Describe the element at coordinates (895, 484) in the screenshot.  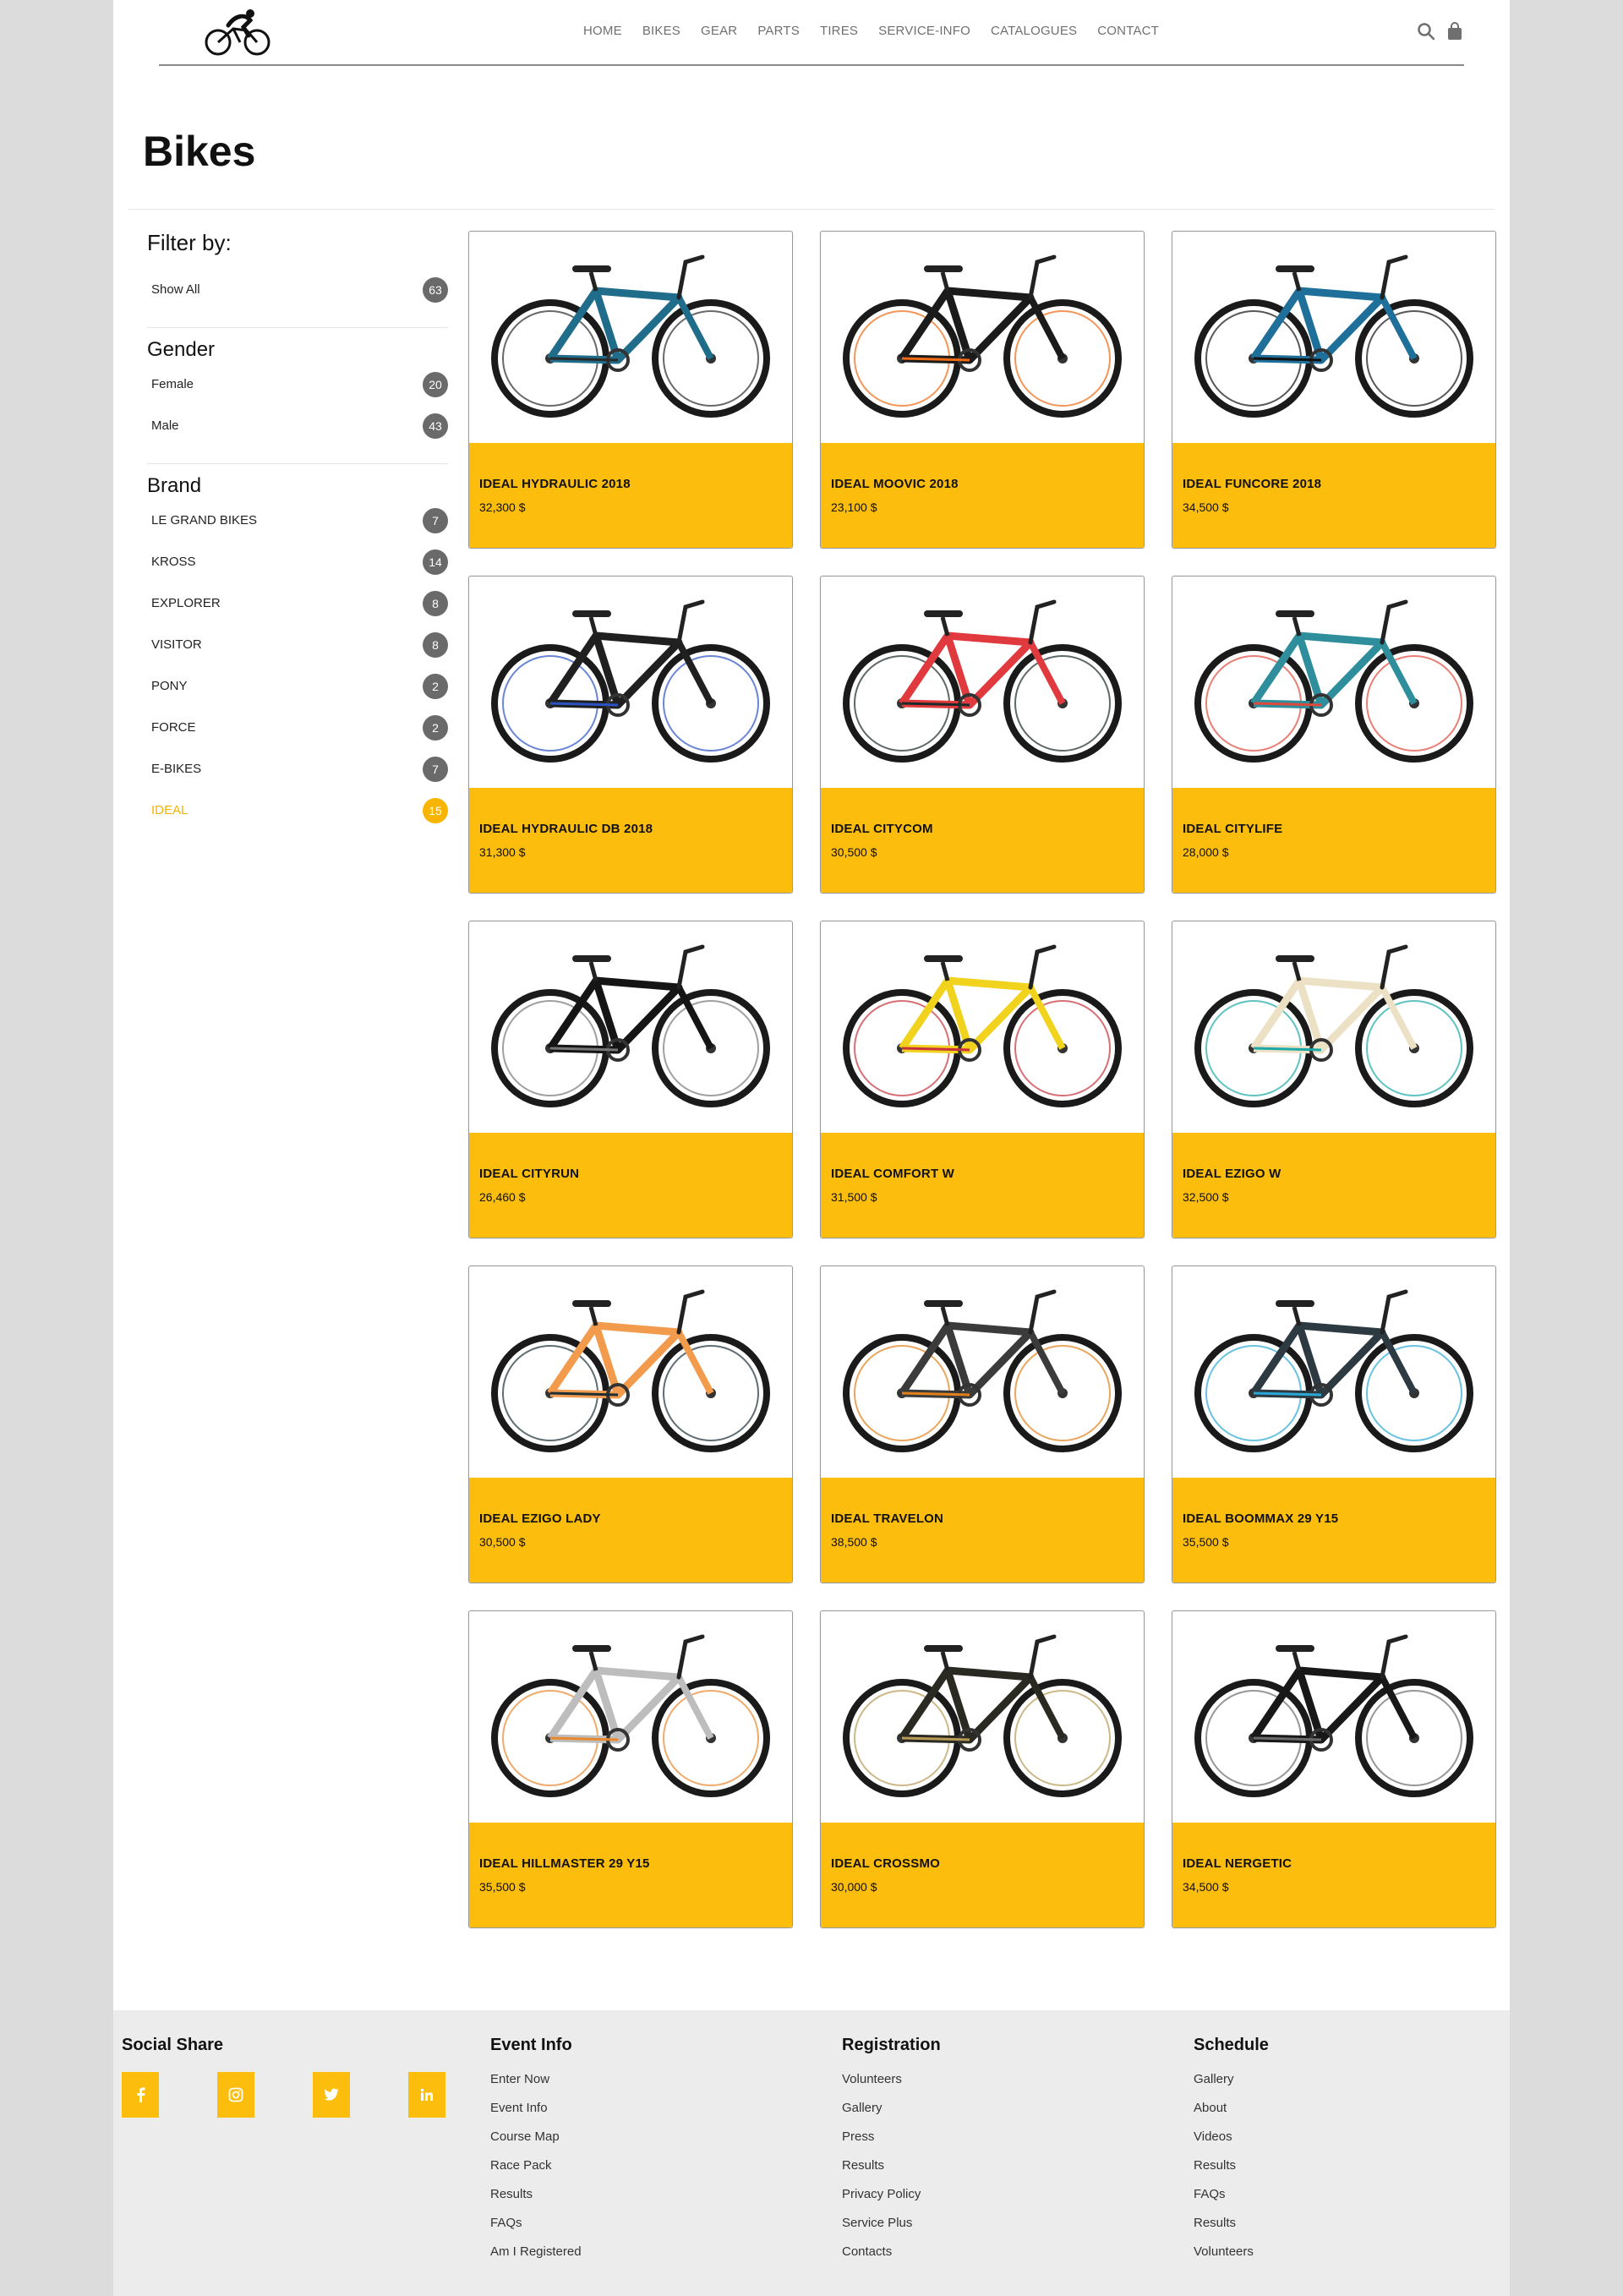
I see `product-name: IDEAL MOOVIC 2018` at that location.